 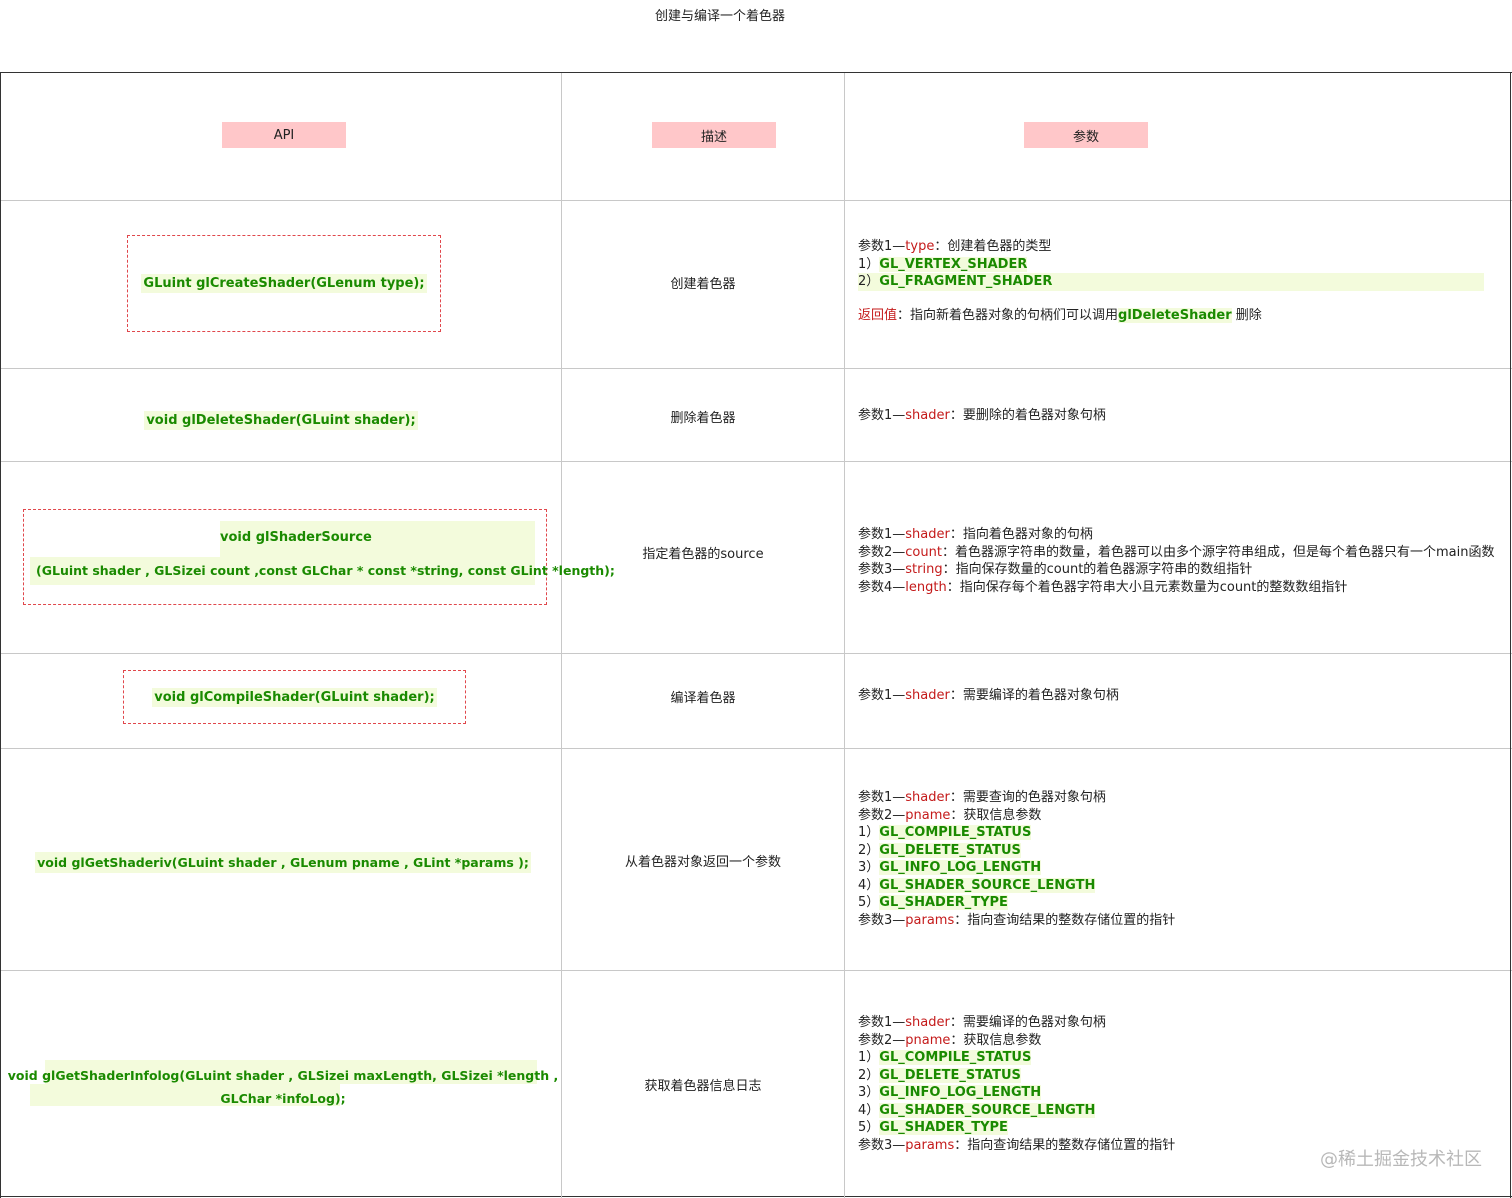 What do you see at coordinates (703, 418) in the screenshot?
I see `desc-text: 删除着色器` at bounding box center [703, 418].